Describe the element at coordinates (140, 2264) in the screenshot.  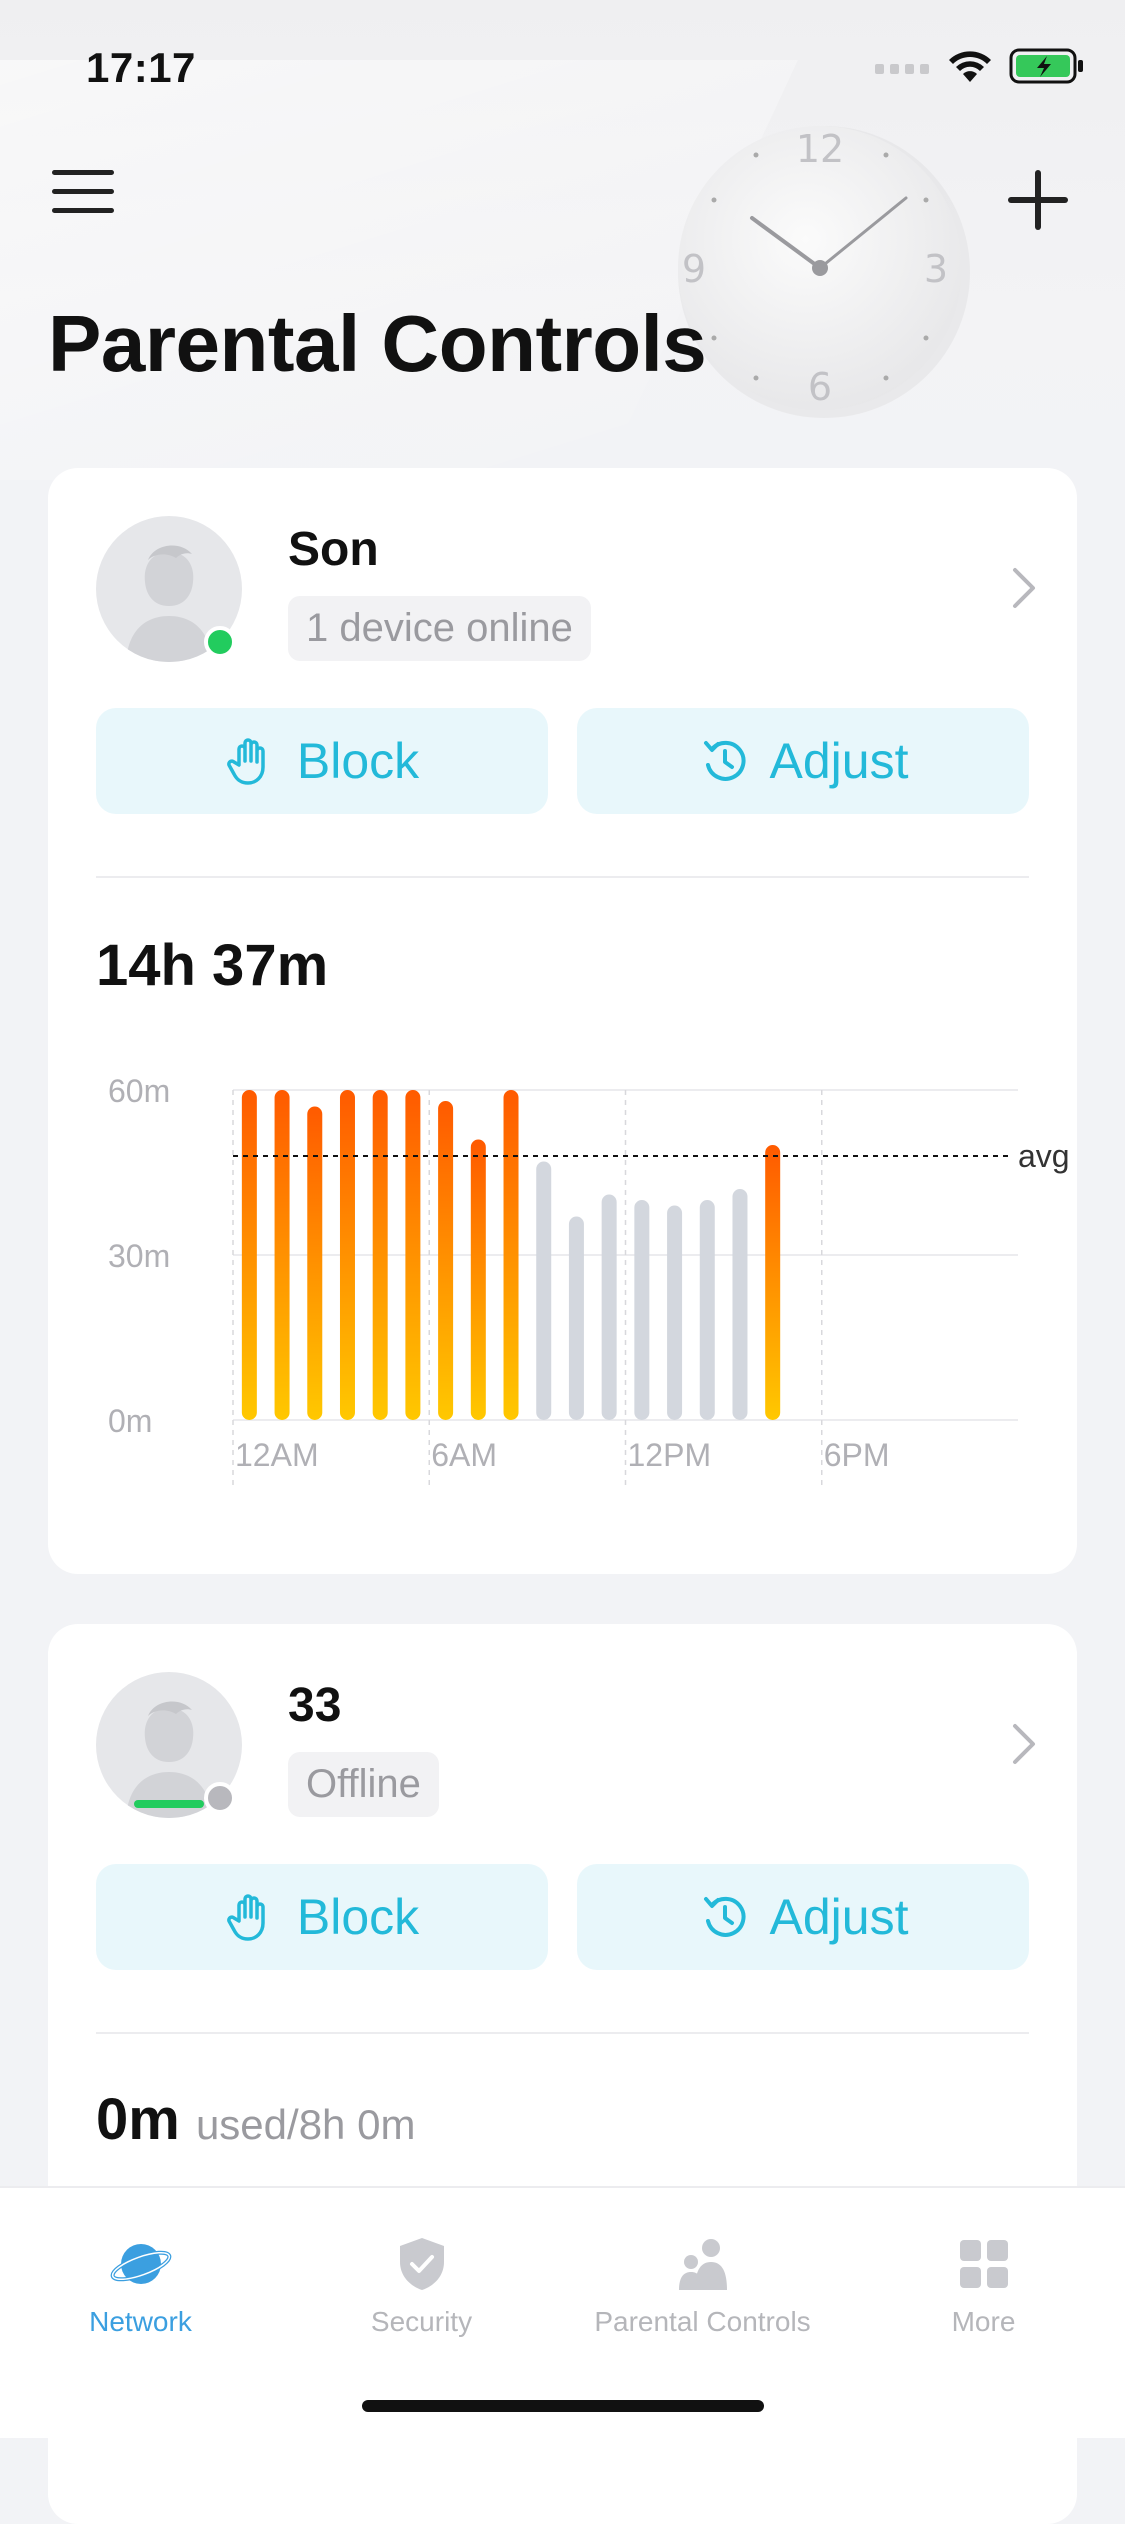
I see `planet-icon` at that location.